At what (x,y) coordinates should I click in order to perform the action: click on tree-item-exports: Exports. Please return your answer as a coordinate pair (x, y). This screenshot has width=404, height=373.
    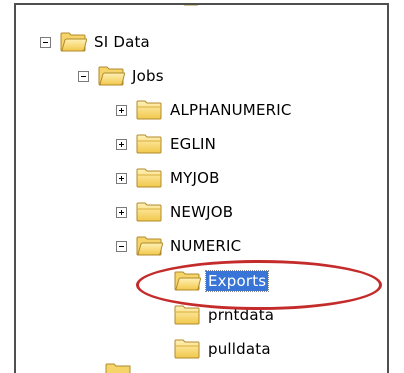
    Looking at the image, I should click on (221, 281).